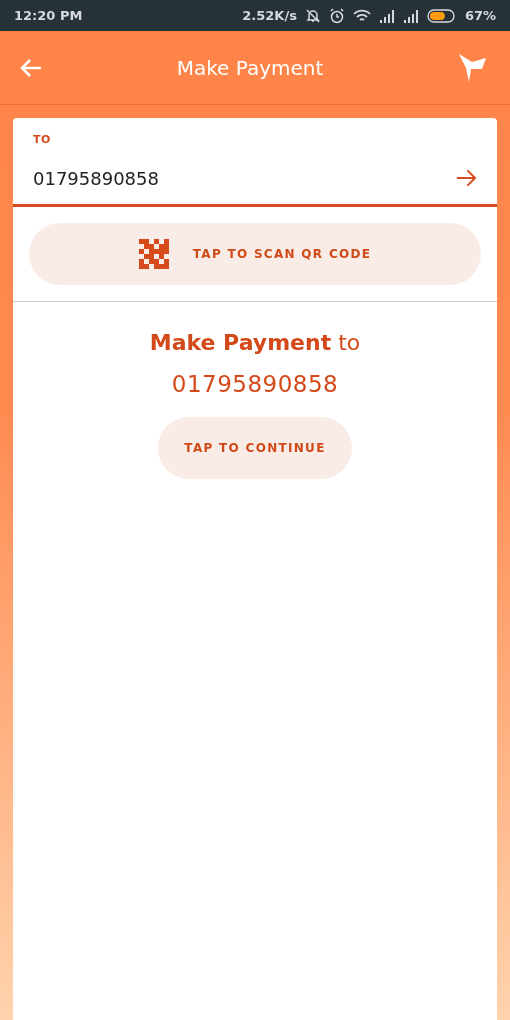  Describe the element at coordinates (269, 15) in the screenshot. I see `network-speed: 2.52K/s` at that location.